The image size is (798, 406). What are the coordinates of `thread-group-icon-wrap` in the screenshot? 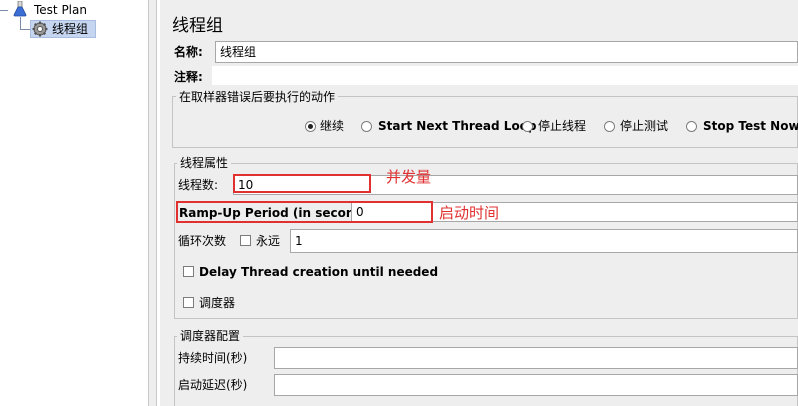 It's located at (40, 30).